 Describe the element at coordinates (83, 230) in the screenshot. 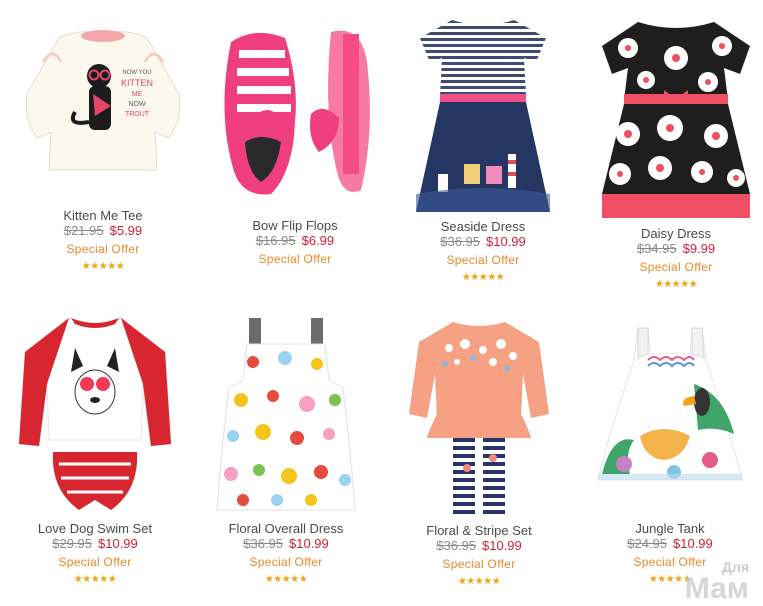

I see `original-price: $21.95` at that location.